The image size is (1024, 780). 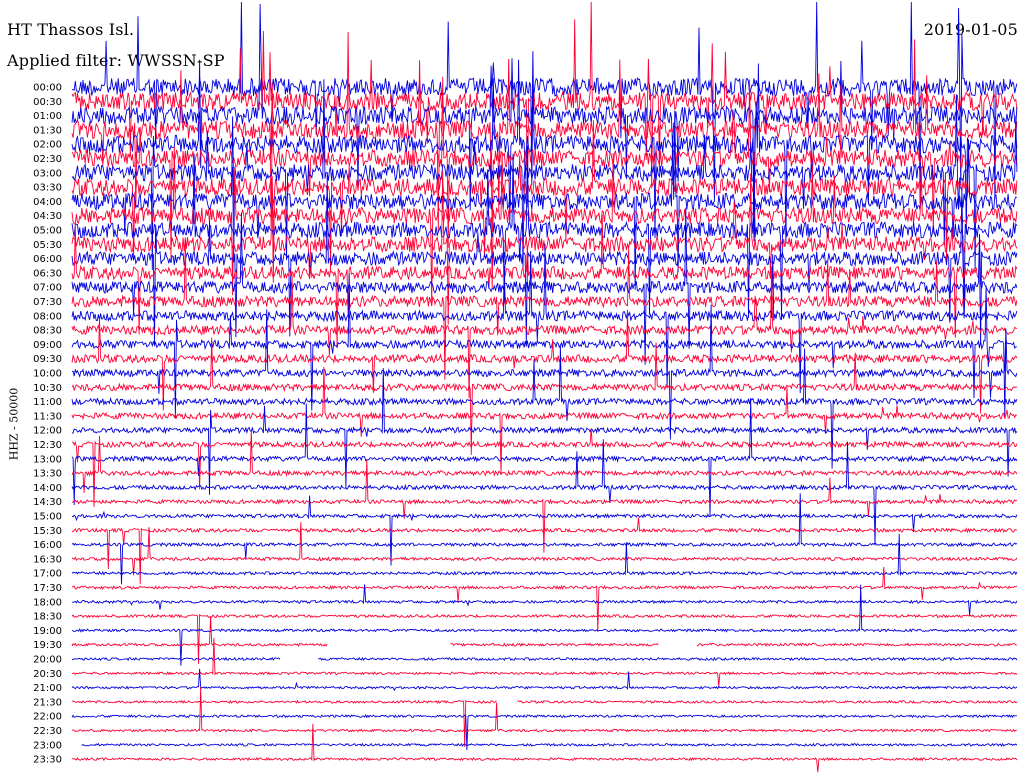 What do you see at coordinates (47, 588) in the screenshot?
I see `time-label: 17:30` at bounding box center [47, 588].